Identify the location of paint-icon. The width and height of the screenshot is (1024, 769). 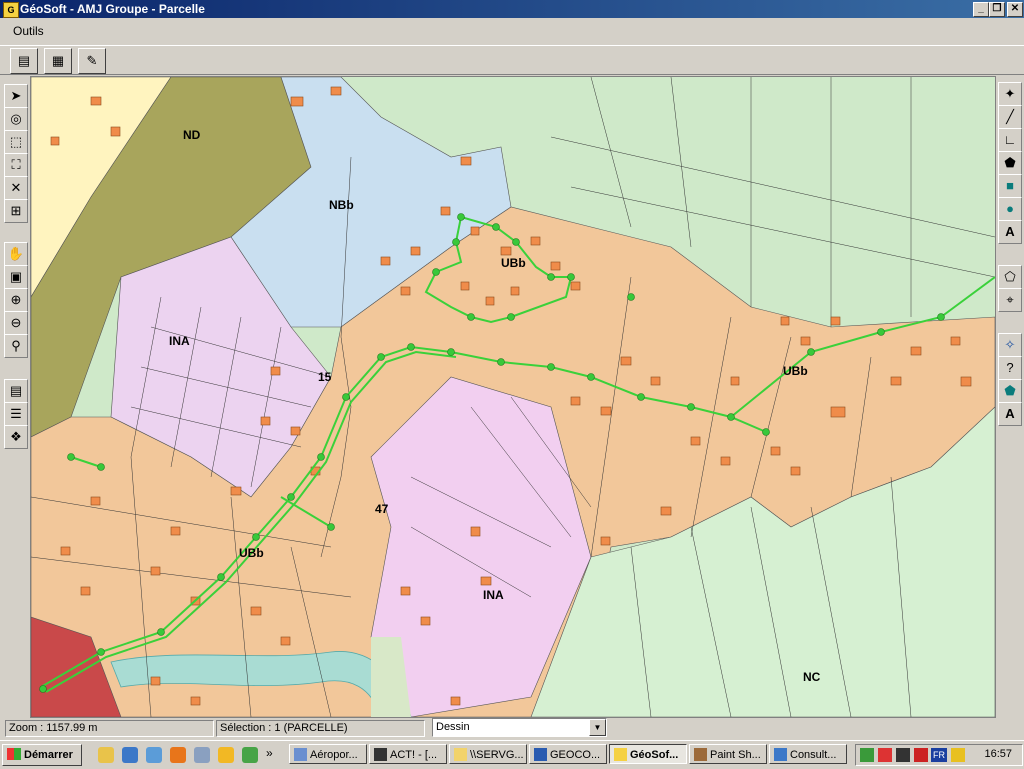
(700, 754).